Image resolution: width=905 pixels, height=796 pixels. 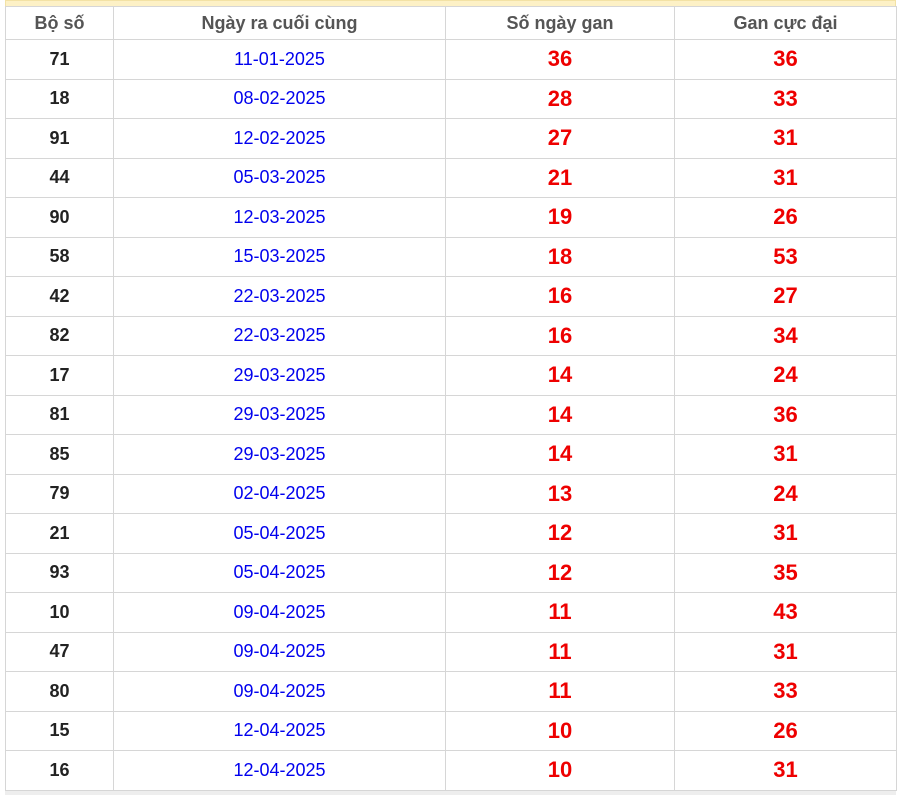 I want to click on table-row: 47 09-04-2025 11 31, so click(x=451, y=651).